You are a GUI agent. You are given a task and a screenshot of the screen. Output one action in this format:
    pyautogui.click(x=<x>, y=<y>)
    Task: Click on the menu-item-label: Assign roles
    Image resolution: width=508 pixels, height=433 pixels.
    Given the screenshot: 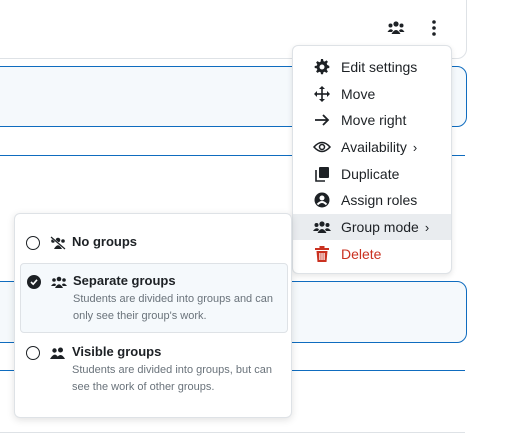 What is the action you would take?
    pyautogui.click(x=379, y=200)
    